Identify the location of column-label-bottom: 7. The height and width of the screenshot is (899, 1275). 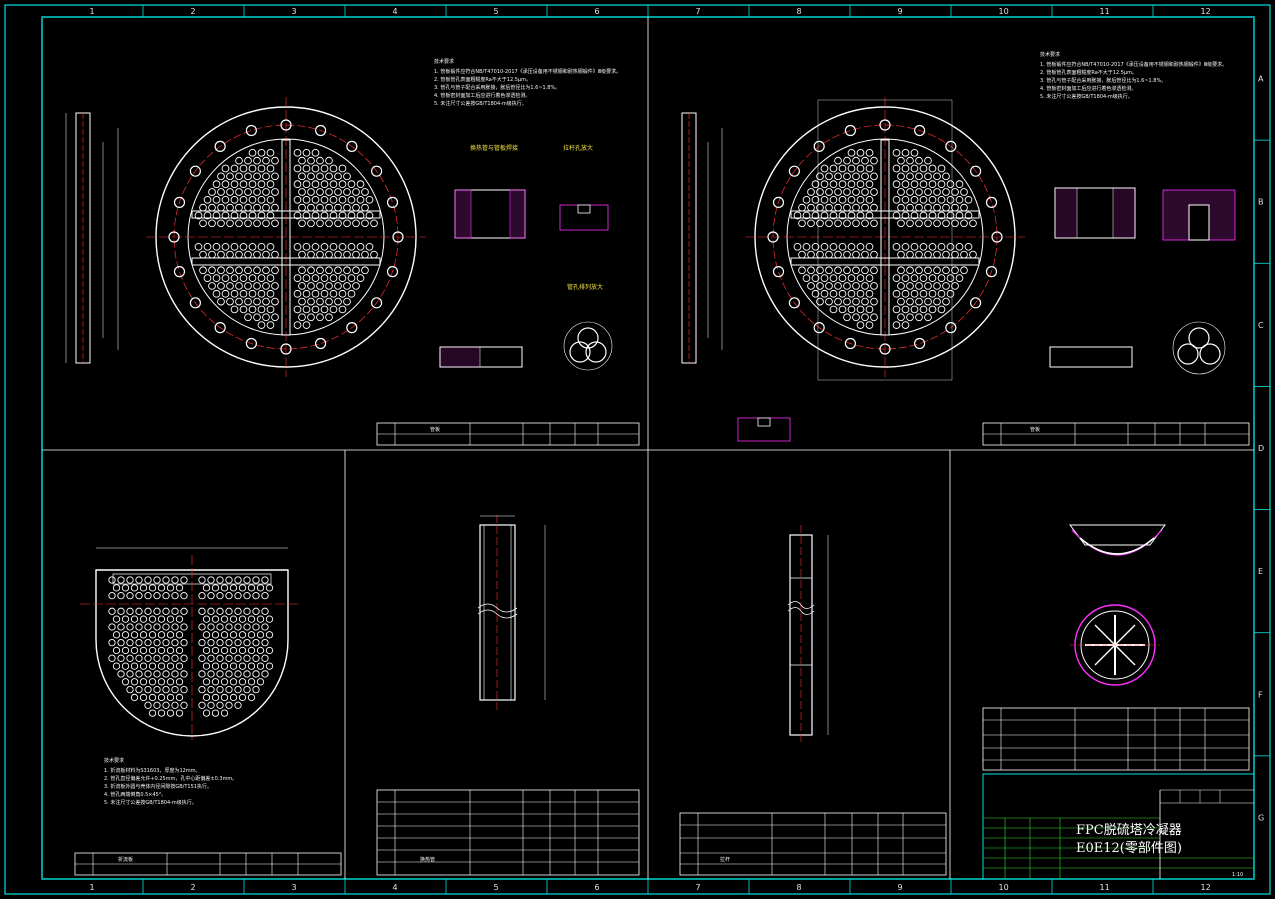
(698, 887).